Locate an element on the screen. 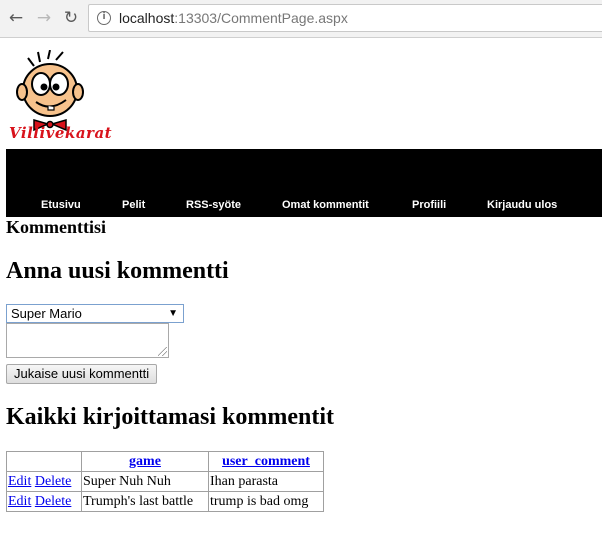 The height and width of the screenshot is (559, 602). cell-comment: trump is bad omg is located at coordinates (266, 501).